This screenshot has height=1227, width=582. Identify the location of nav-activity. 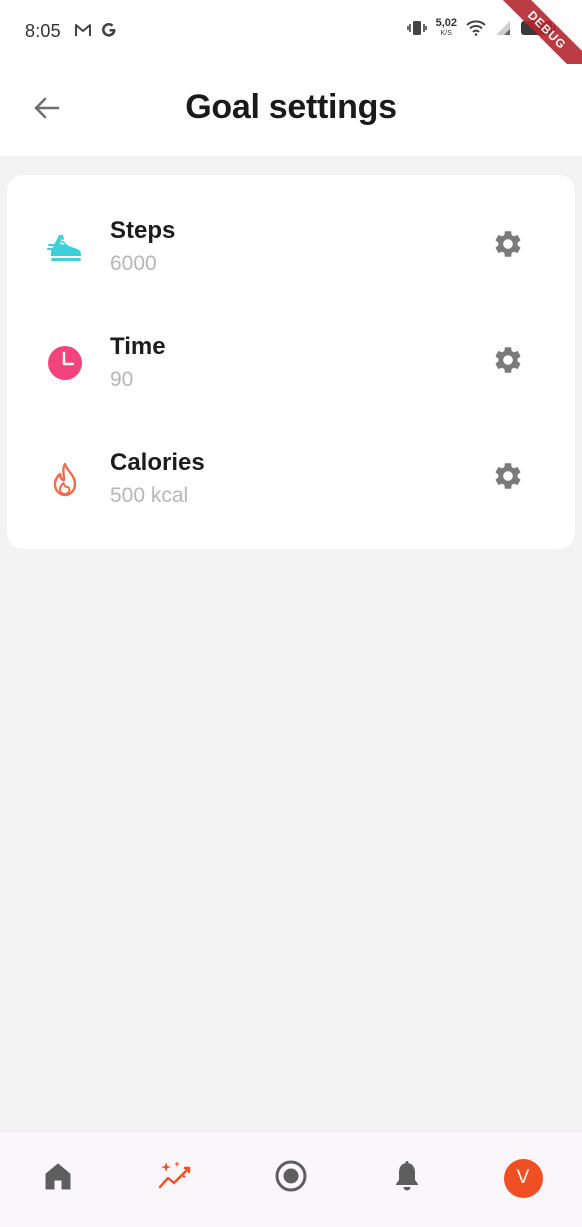
(175, 1178).